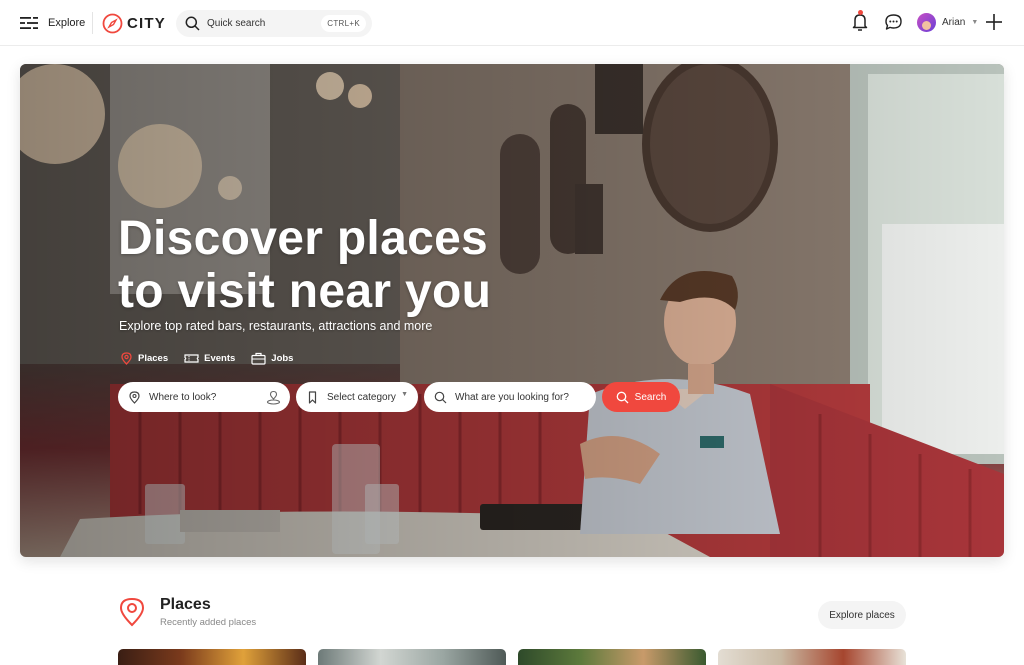 This screenshot has width=1024, height=665. I want to click on logo-text: CITY, so click(146, 23).